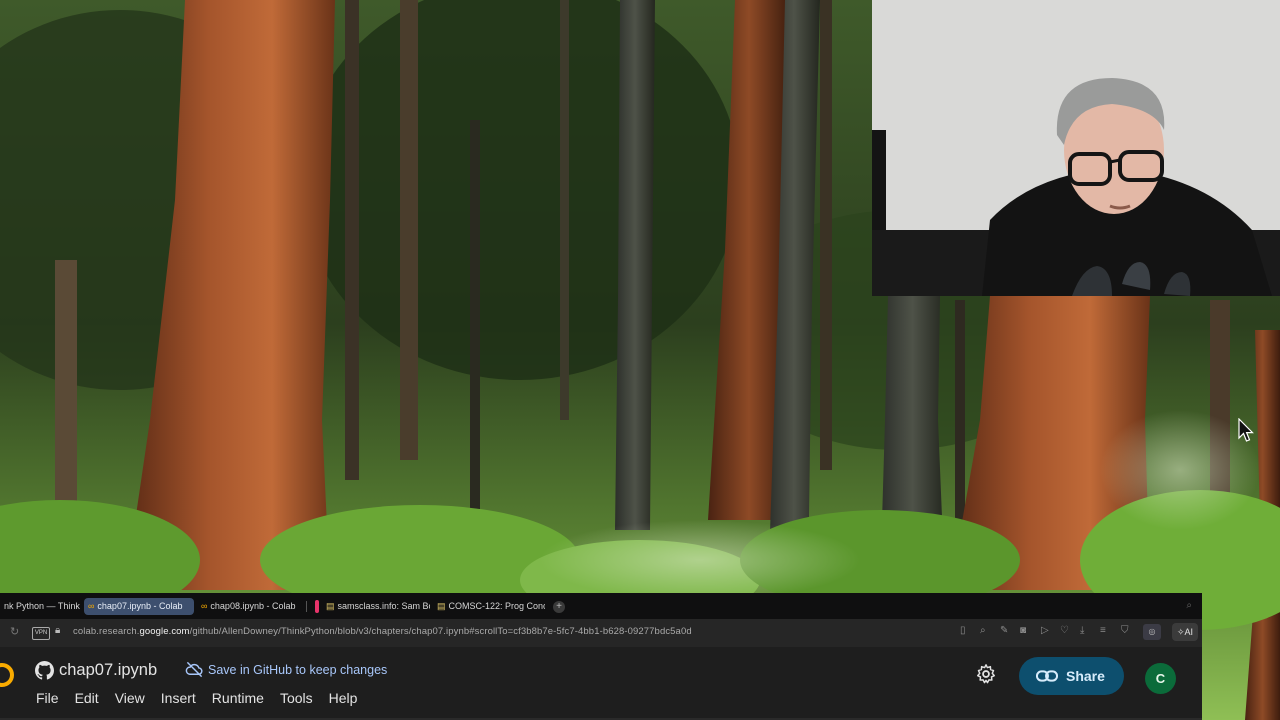  I want to click on menu-insert: Insert, so click(178, 699).